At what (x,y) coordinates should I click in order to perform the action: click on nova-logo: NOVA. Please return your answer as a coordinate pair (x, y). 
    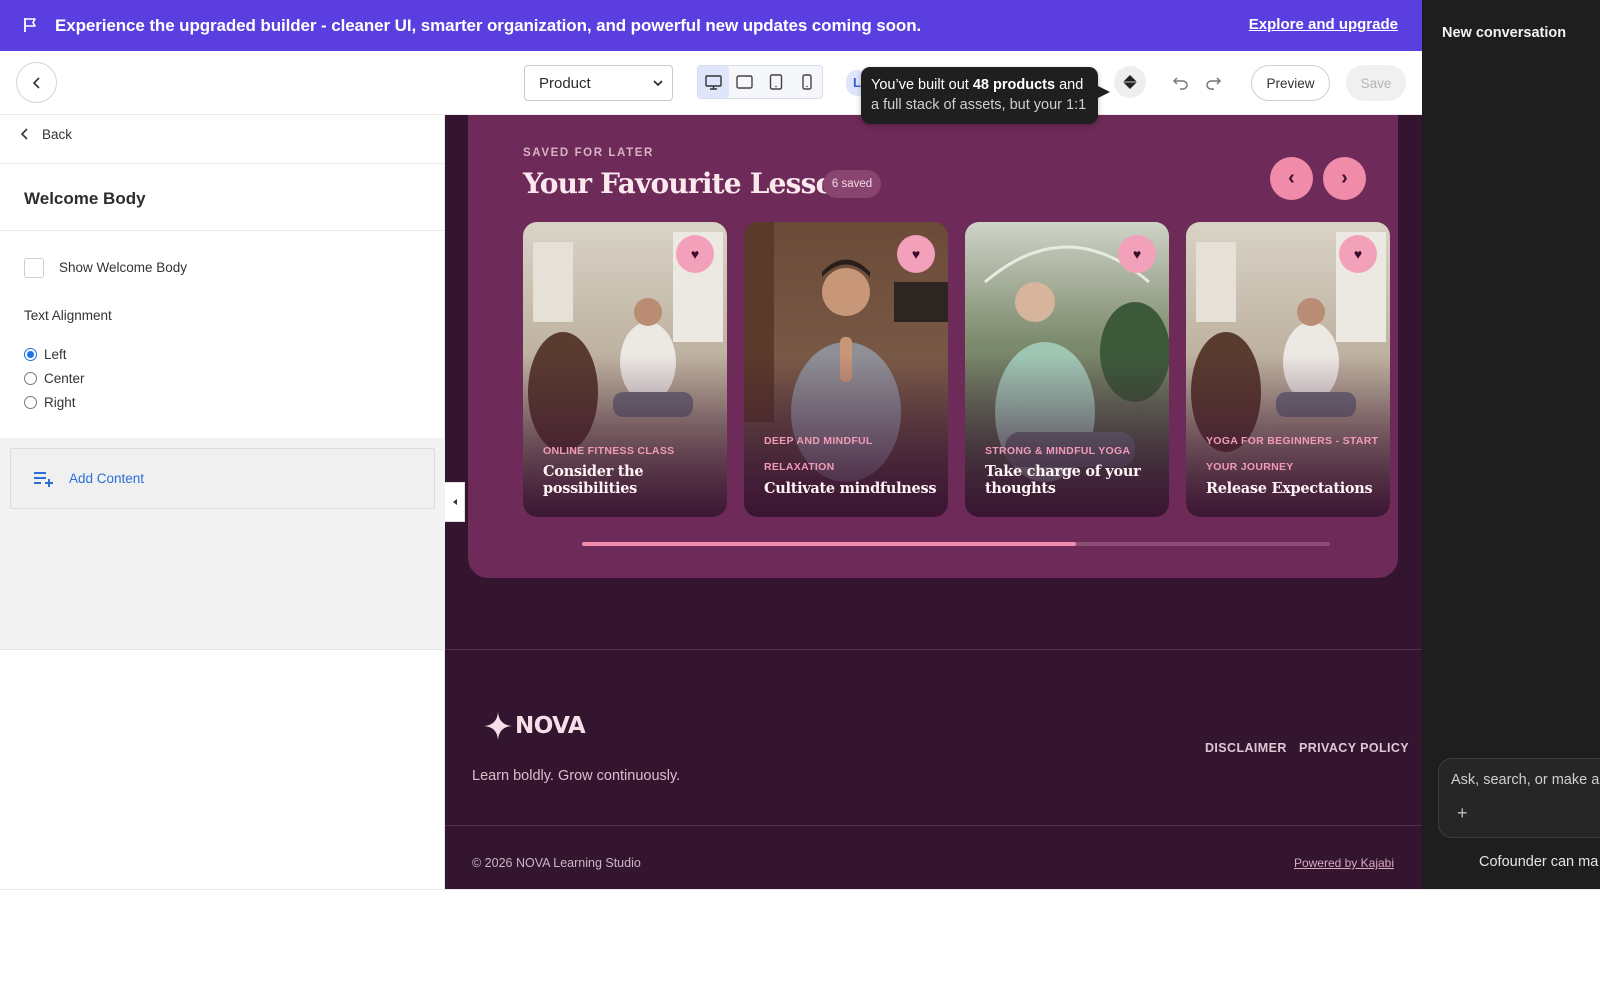
    Looking at the image, I should click on (534, 726).